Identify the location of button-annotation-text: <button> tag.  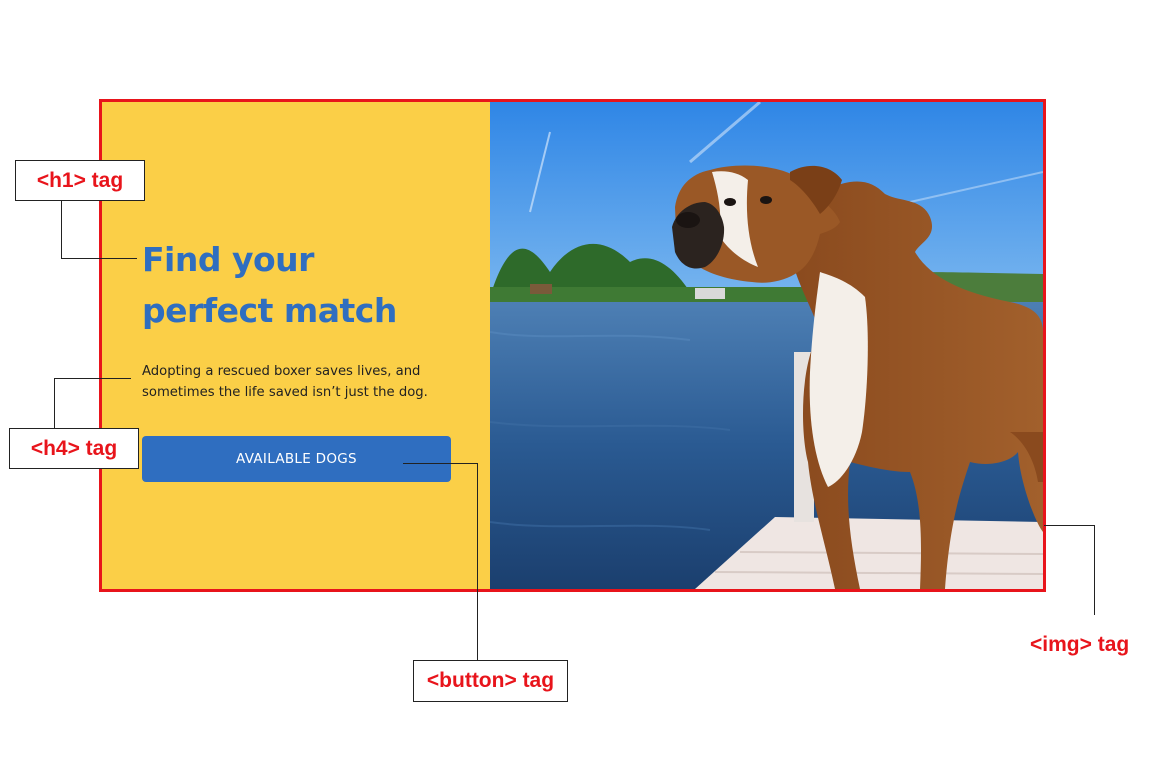
(490, 680).